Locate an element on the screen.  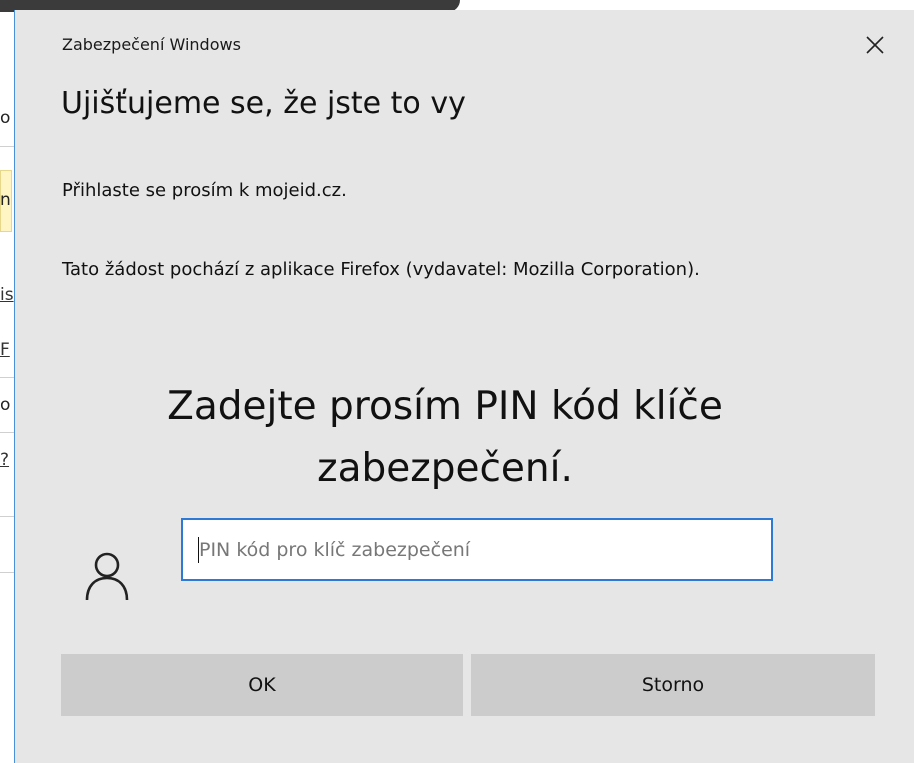
close-icon is located at coordinates (875, 45).